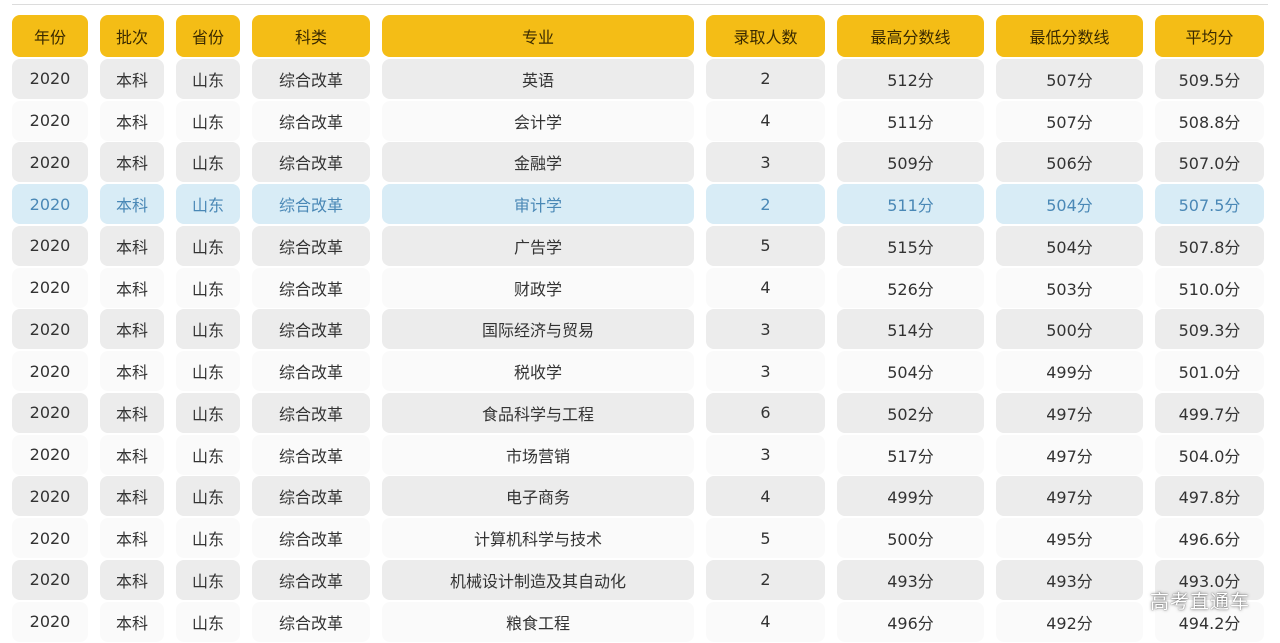 The height and width of the screenshot is (643, 1280). Describe the element at coordinates (1069, 120) in the screenshot. I see `cell-min-score: 507分` at that location.